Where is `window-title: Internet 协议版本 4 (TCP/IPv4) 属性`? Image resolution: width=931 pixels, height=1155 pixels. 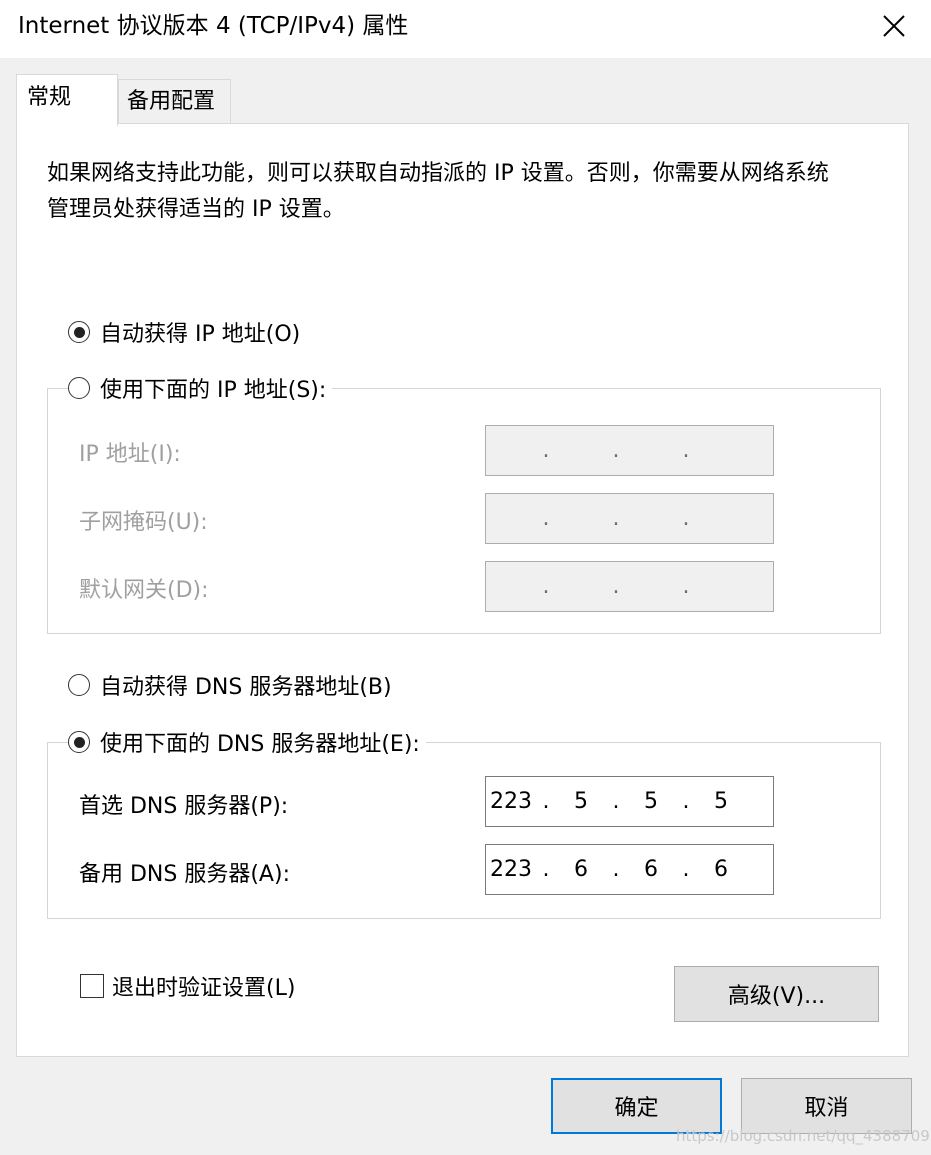 window-title: Internet 协议版本 4 (TCP/IPv4) 属性 is located at coordinates (213, 26).